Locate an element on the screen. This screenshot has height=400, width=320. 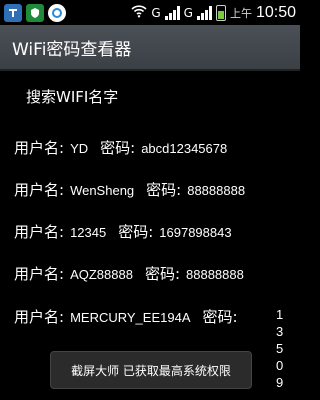
notification-app-icon is located at coordinates (13, 12).